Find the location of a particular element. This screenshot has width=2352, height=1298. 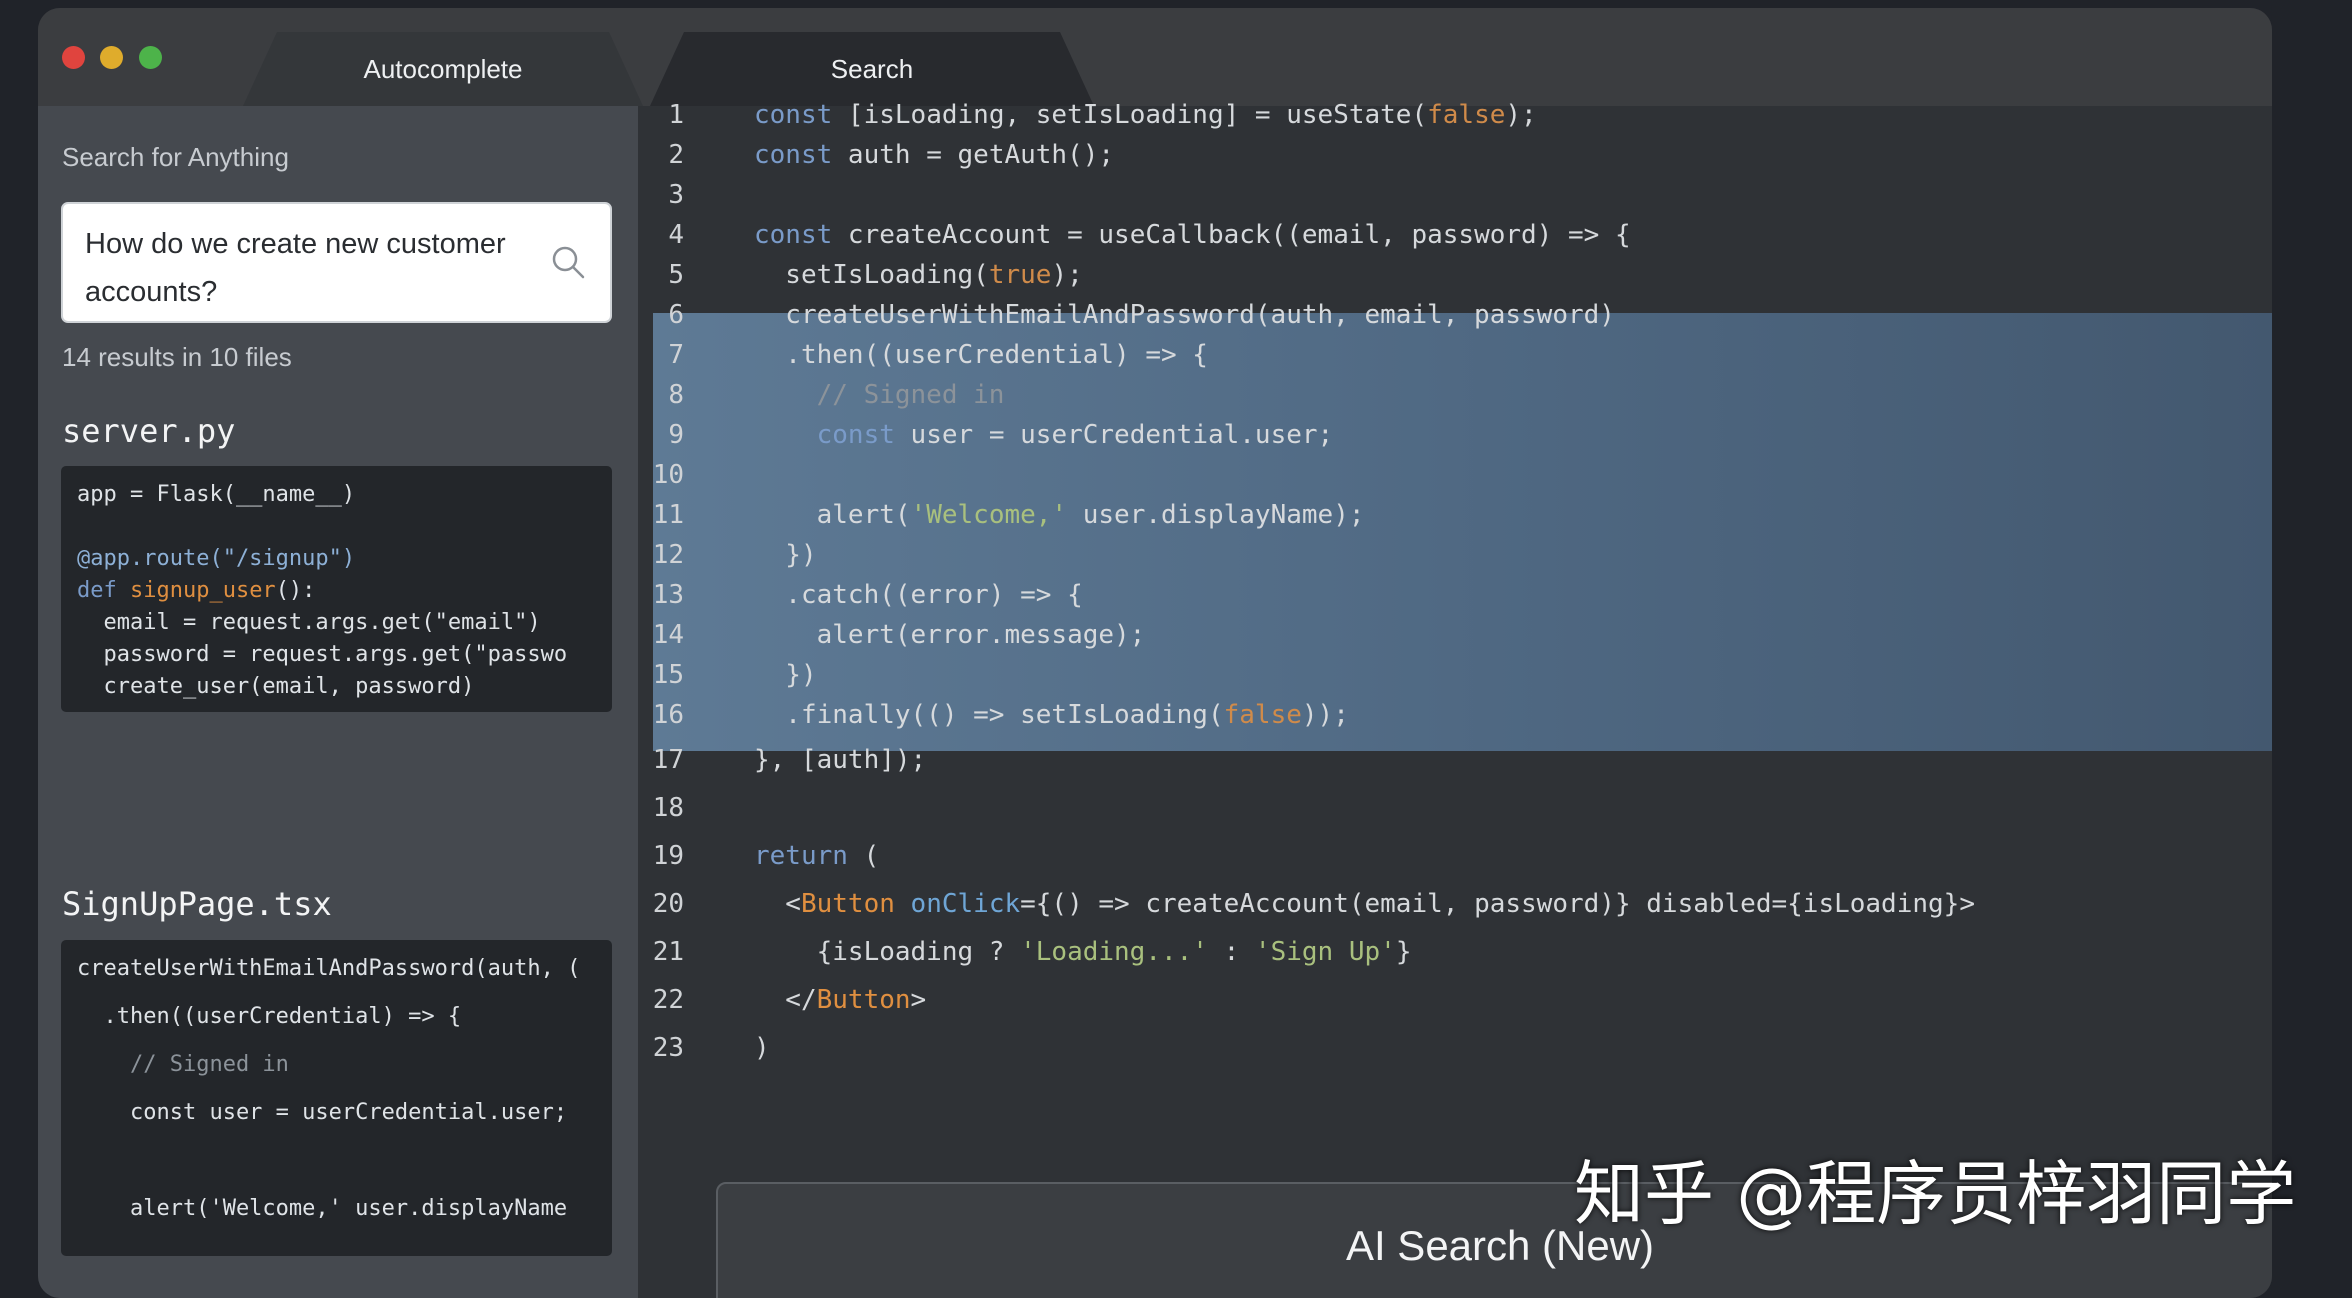

line-number: 18 is located at coordinates (668, 808).